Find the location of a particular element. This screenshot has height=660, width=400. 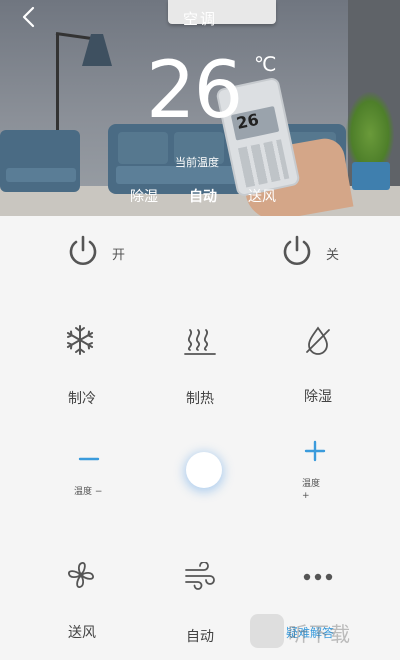

power-off-button is located at coordinates (297, 251).